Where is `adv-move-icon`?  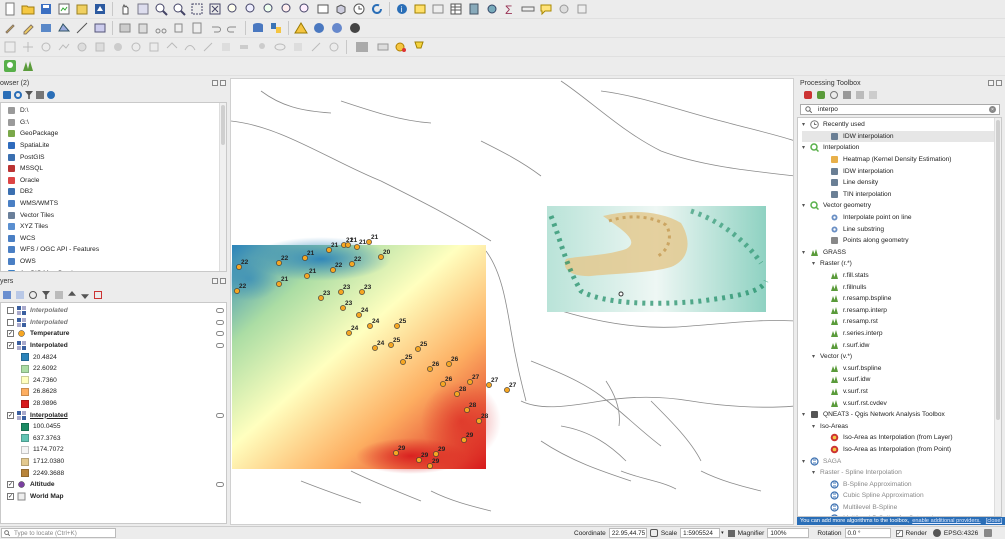
adv-move-icon is located at coordinates (28, 47).